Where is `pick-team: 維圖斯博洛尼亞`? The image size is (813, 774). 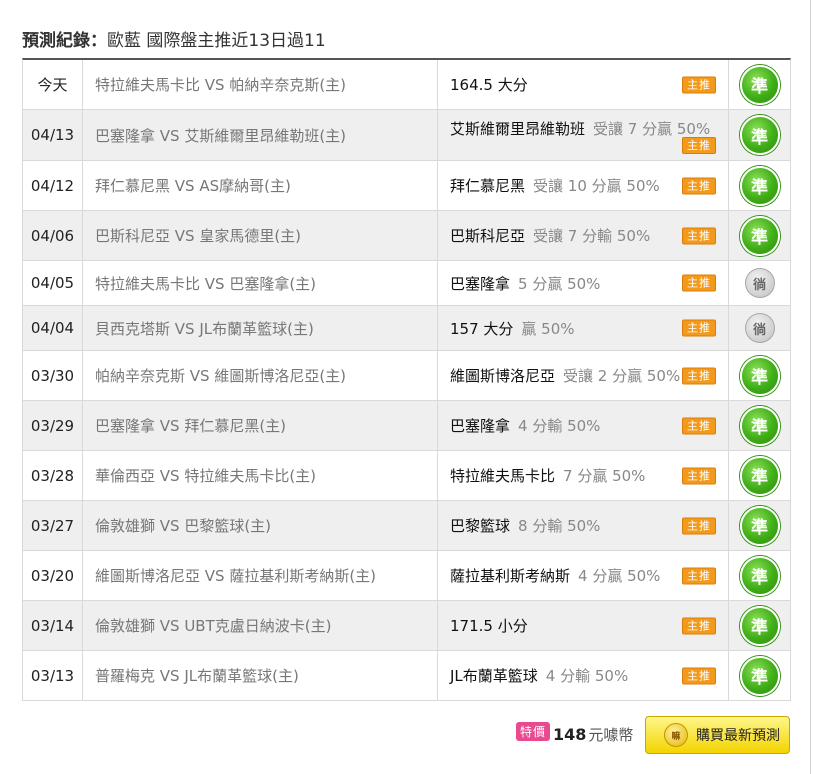
pick-team: 維圖斯博洛尼亞 is located at coordinates (503, 376).